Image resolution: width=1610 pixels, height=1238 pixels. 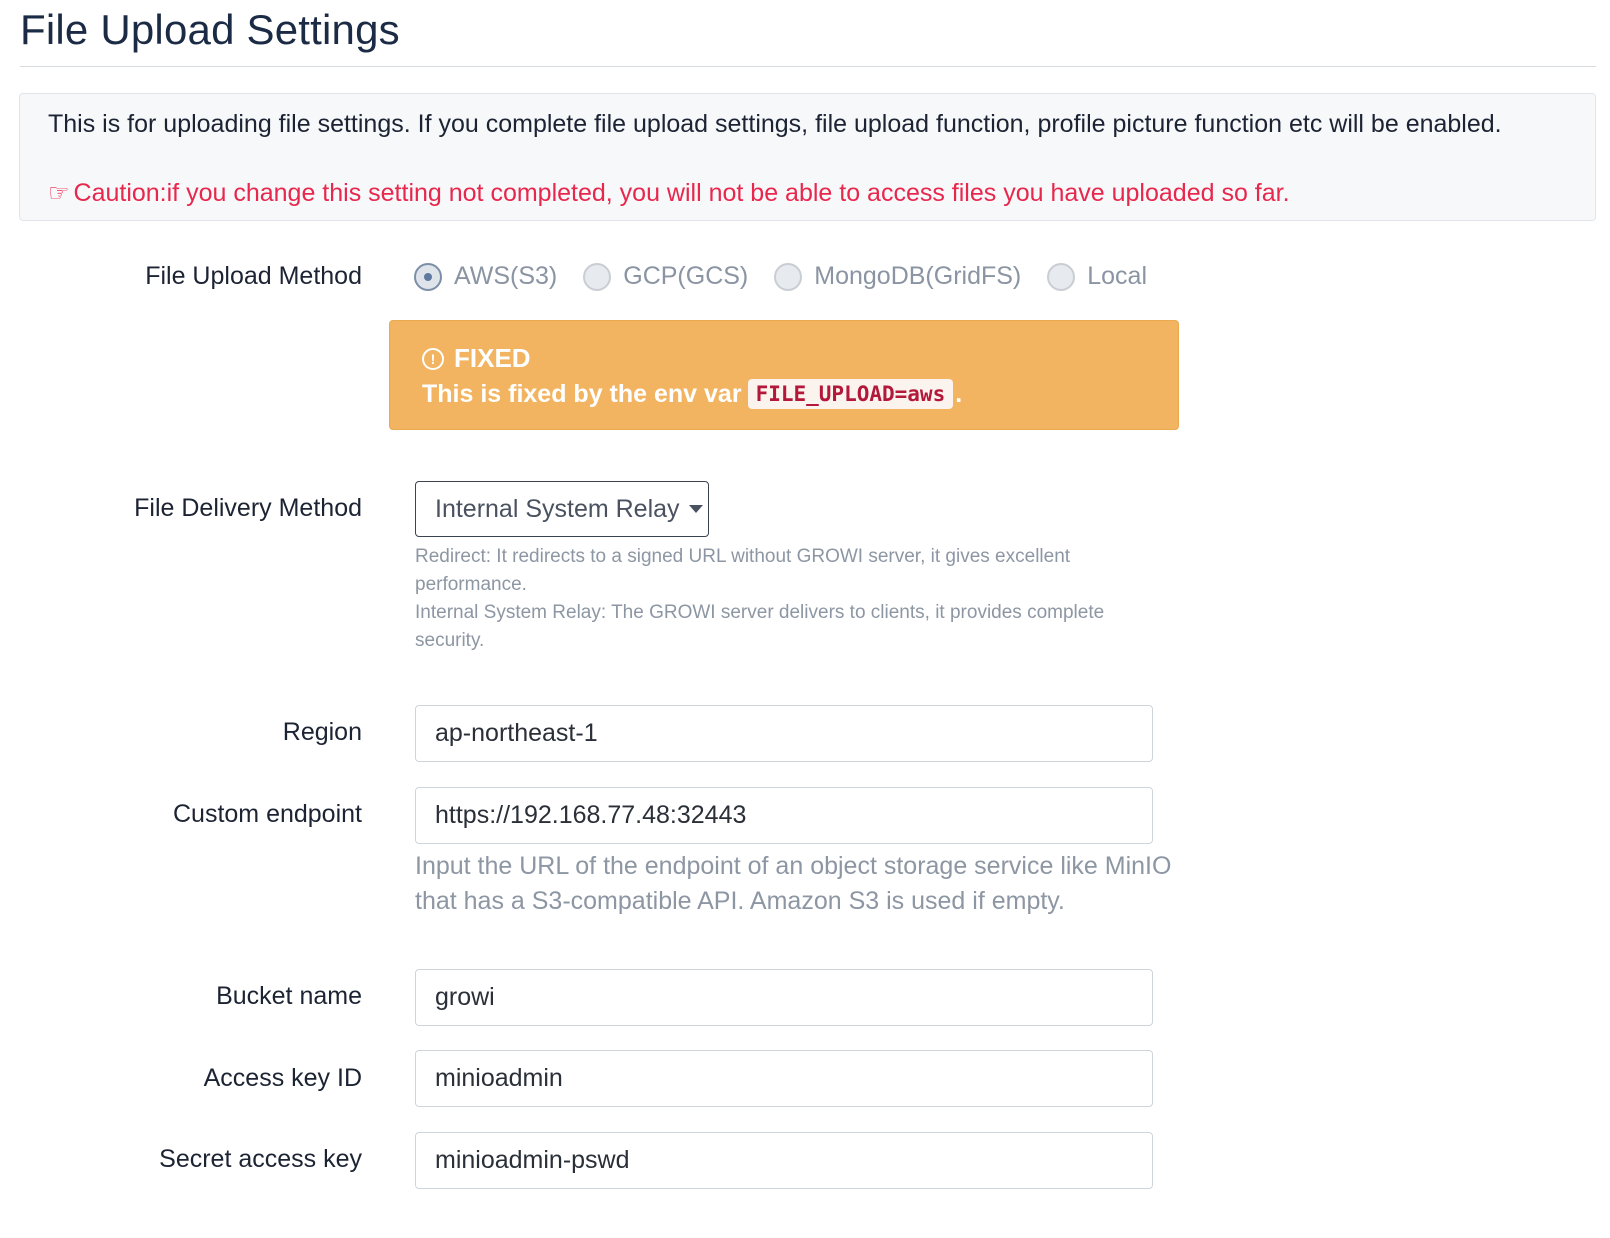 I want to click on fixed-alert-title: FIXED, so click(x=492, y=358).